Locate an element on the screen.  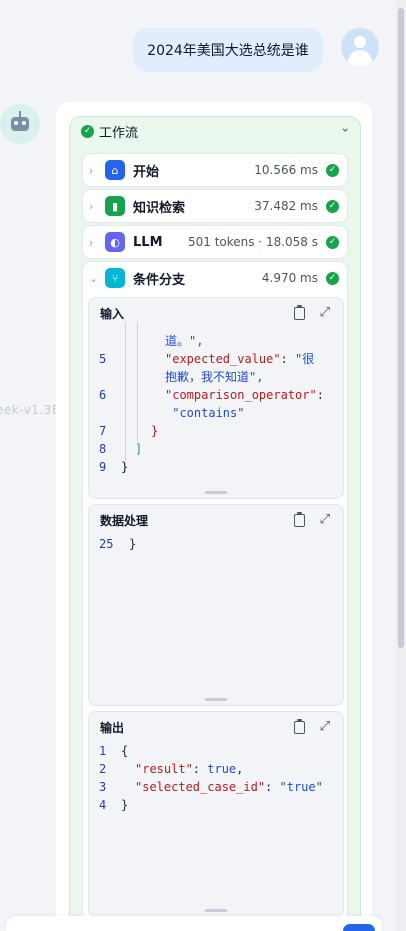
node-duration: 4.970 ms is located at coordinates (289, 278).